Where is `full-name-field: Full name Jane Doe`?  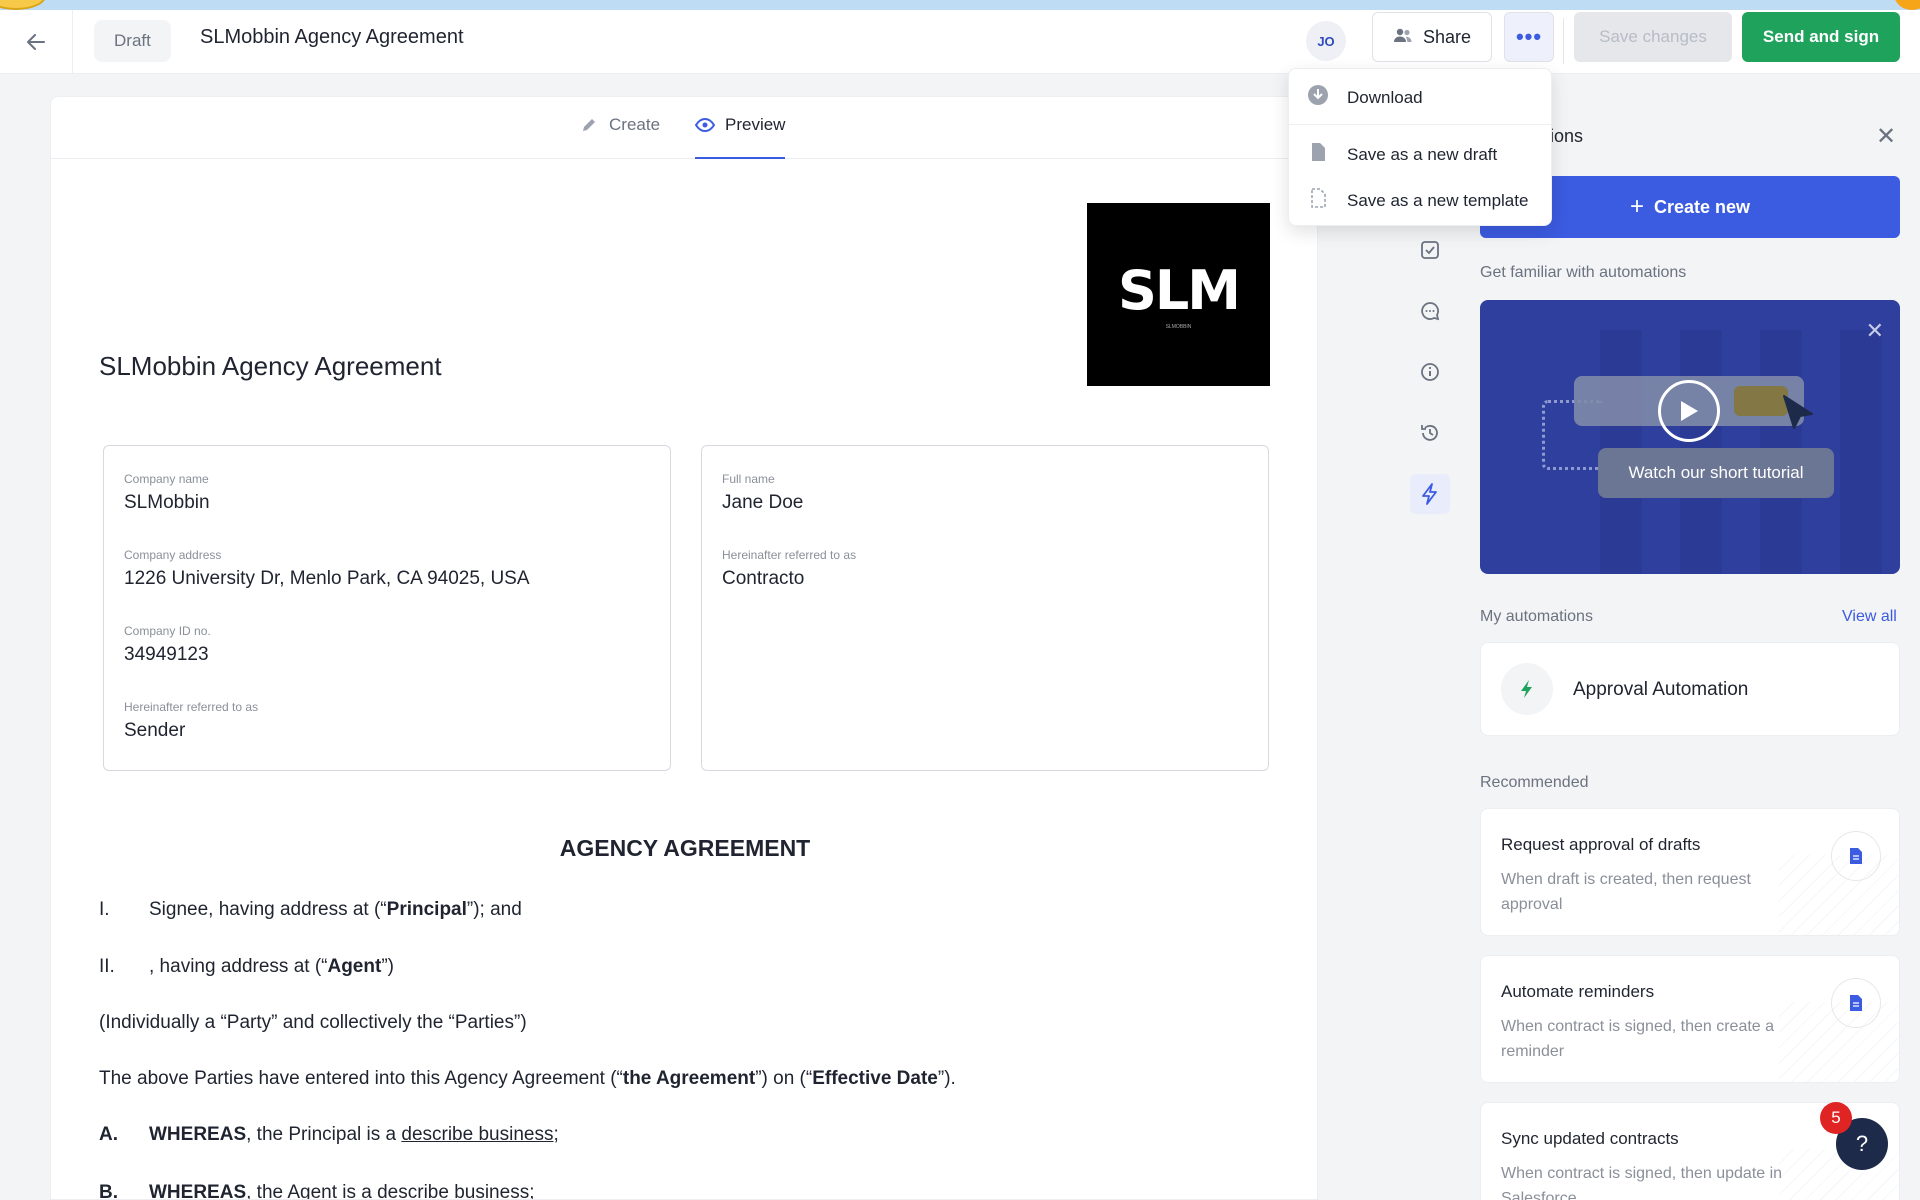 full-name-field: Full name Jane Doe is located at coordinates (762, 493).